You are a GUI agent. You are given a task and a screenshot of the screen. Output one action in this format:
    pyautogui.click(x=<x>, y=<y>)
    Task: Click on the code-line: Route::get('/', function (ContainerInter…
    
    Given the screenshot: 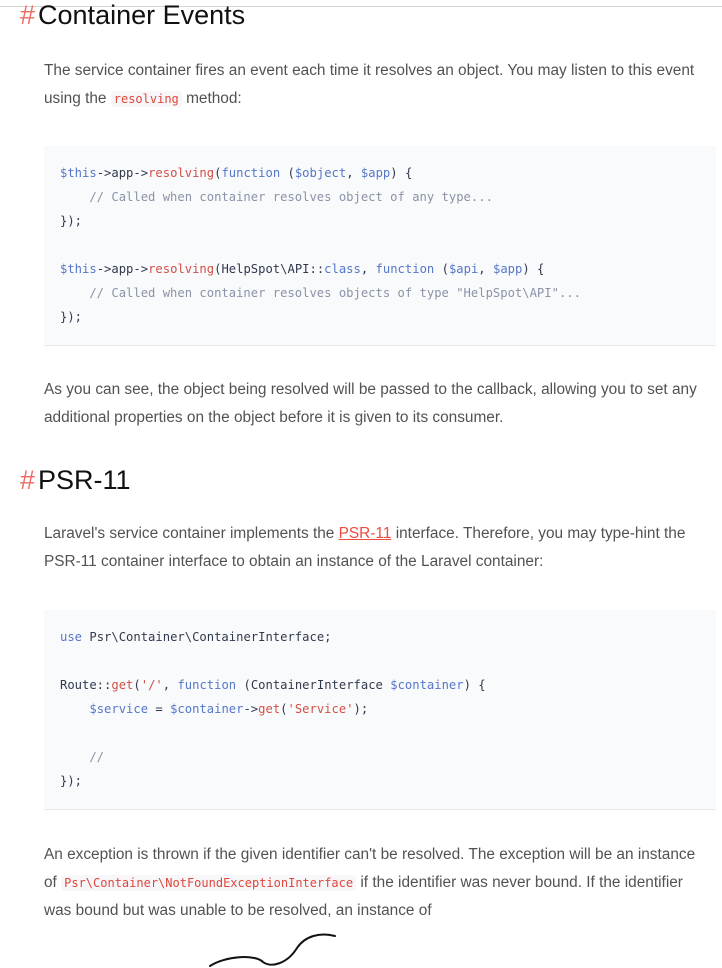 What is the action you would take?
    pyautogui.click(x=273, y=685)
    